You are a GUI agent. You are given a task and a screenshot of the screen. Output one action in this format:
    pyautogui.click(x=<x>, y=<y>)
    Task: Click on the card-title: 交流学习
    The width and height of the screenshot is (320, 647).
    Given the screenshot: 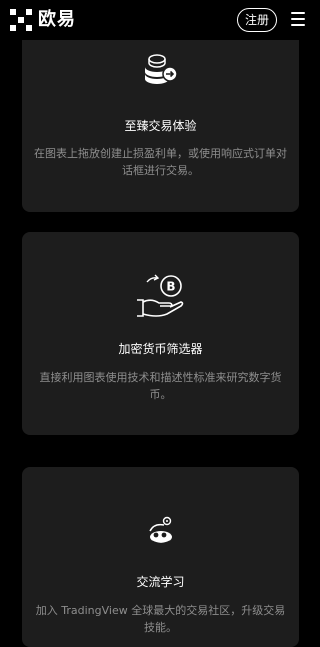 What is the action you would take?
    pyautogui.click(x=160, y=582)
    